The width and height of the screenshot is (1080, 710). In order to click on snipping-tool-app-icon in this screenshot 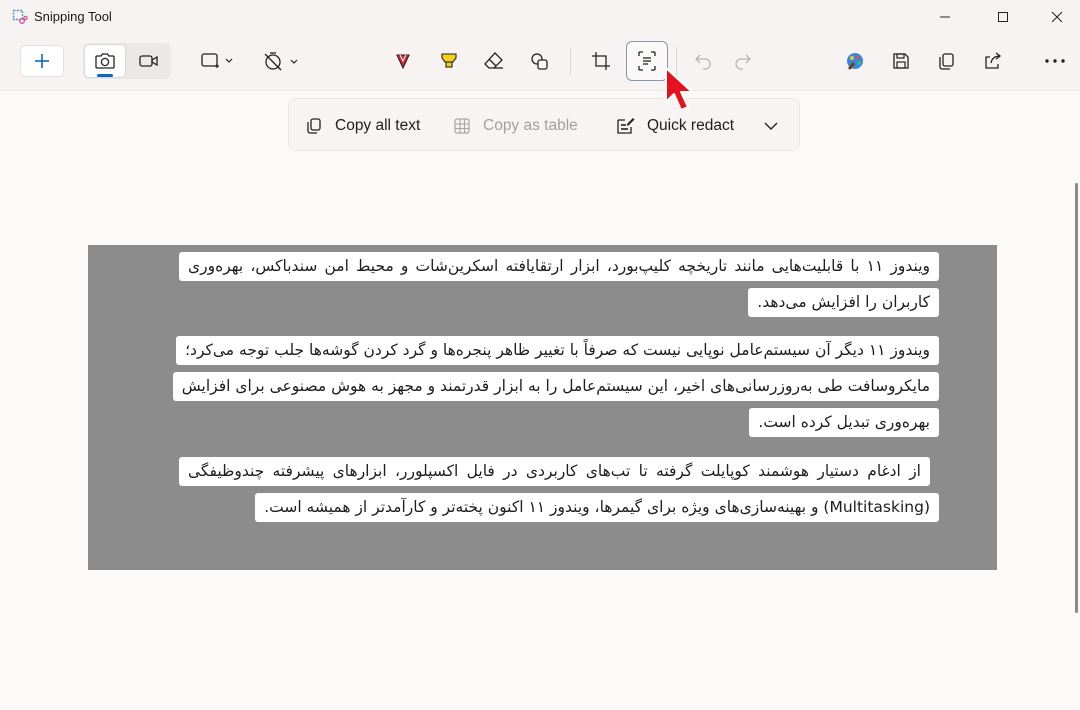, I will do `click(20, 16)`.